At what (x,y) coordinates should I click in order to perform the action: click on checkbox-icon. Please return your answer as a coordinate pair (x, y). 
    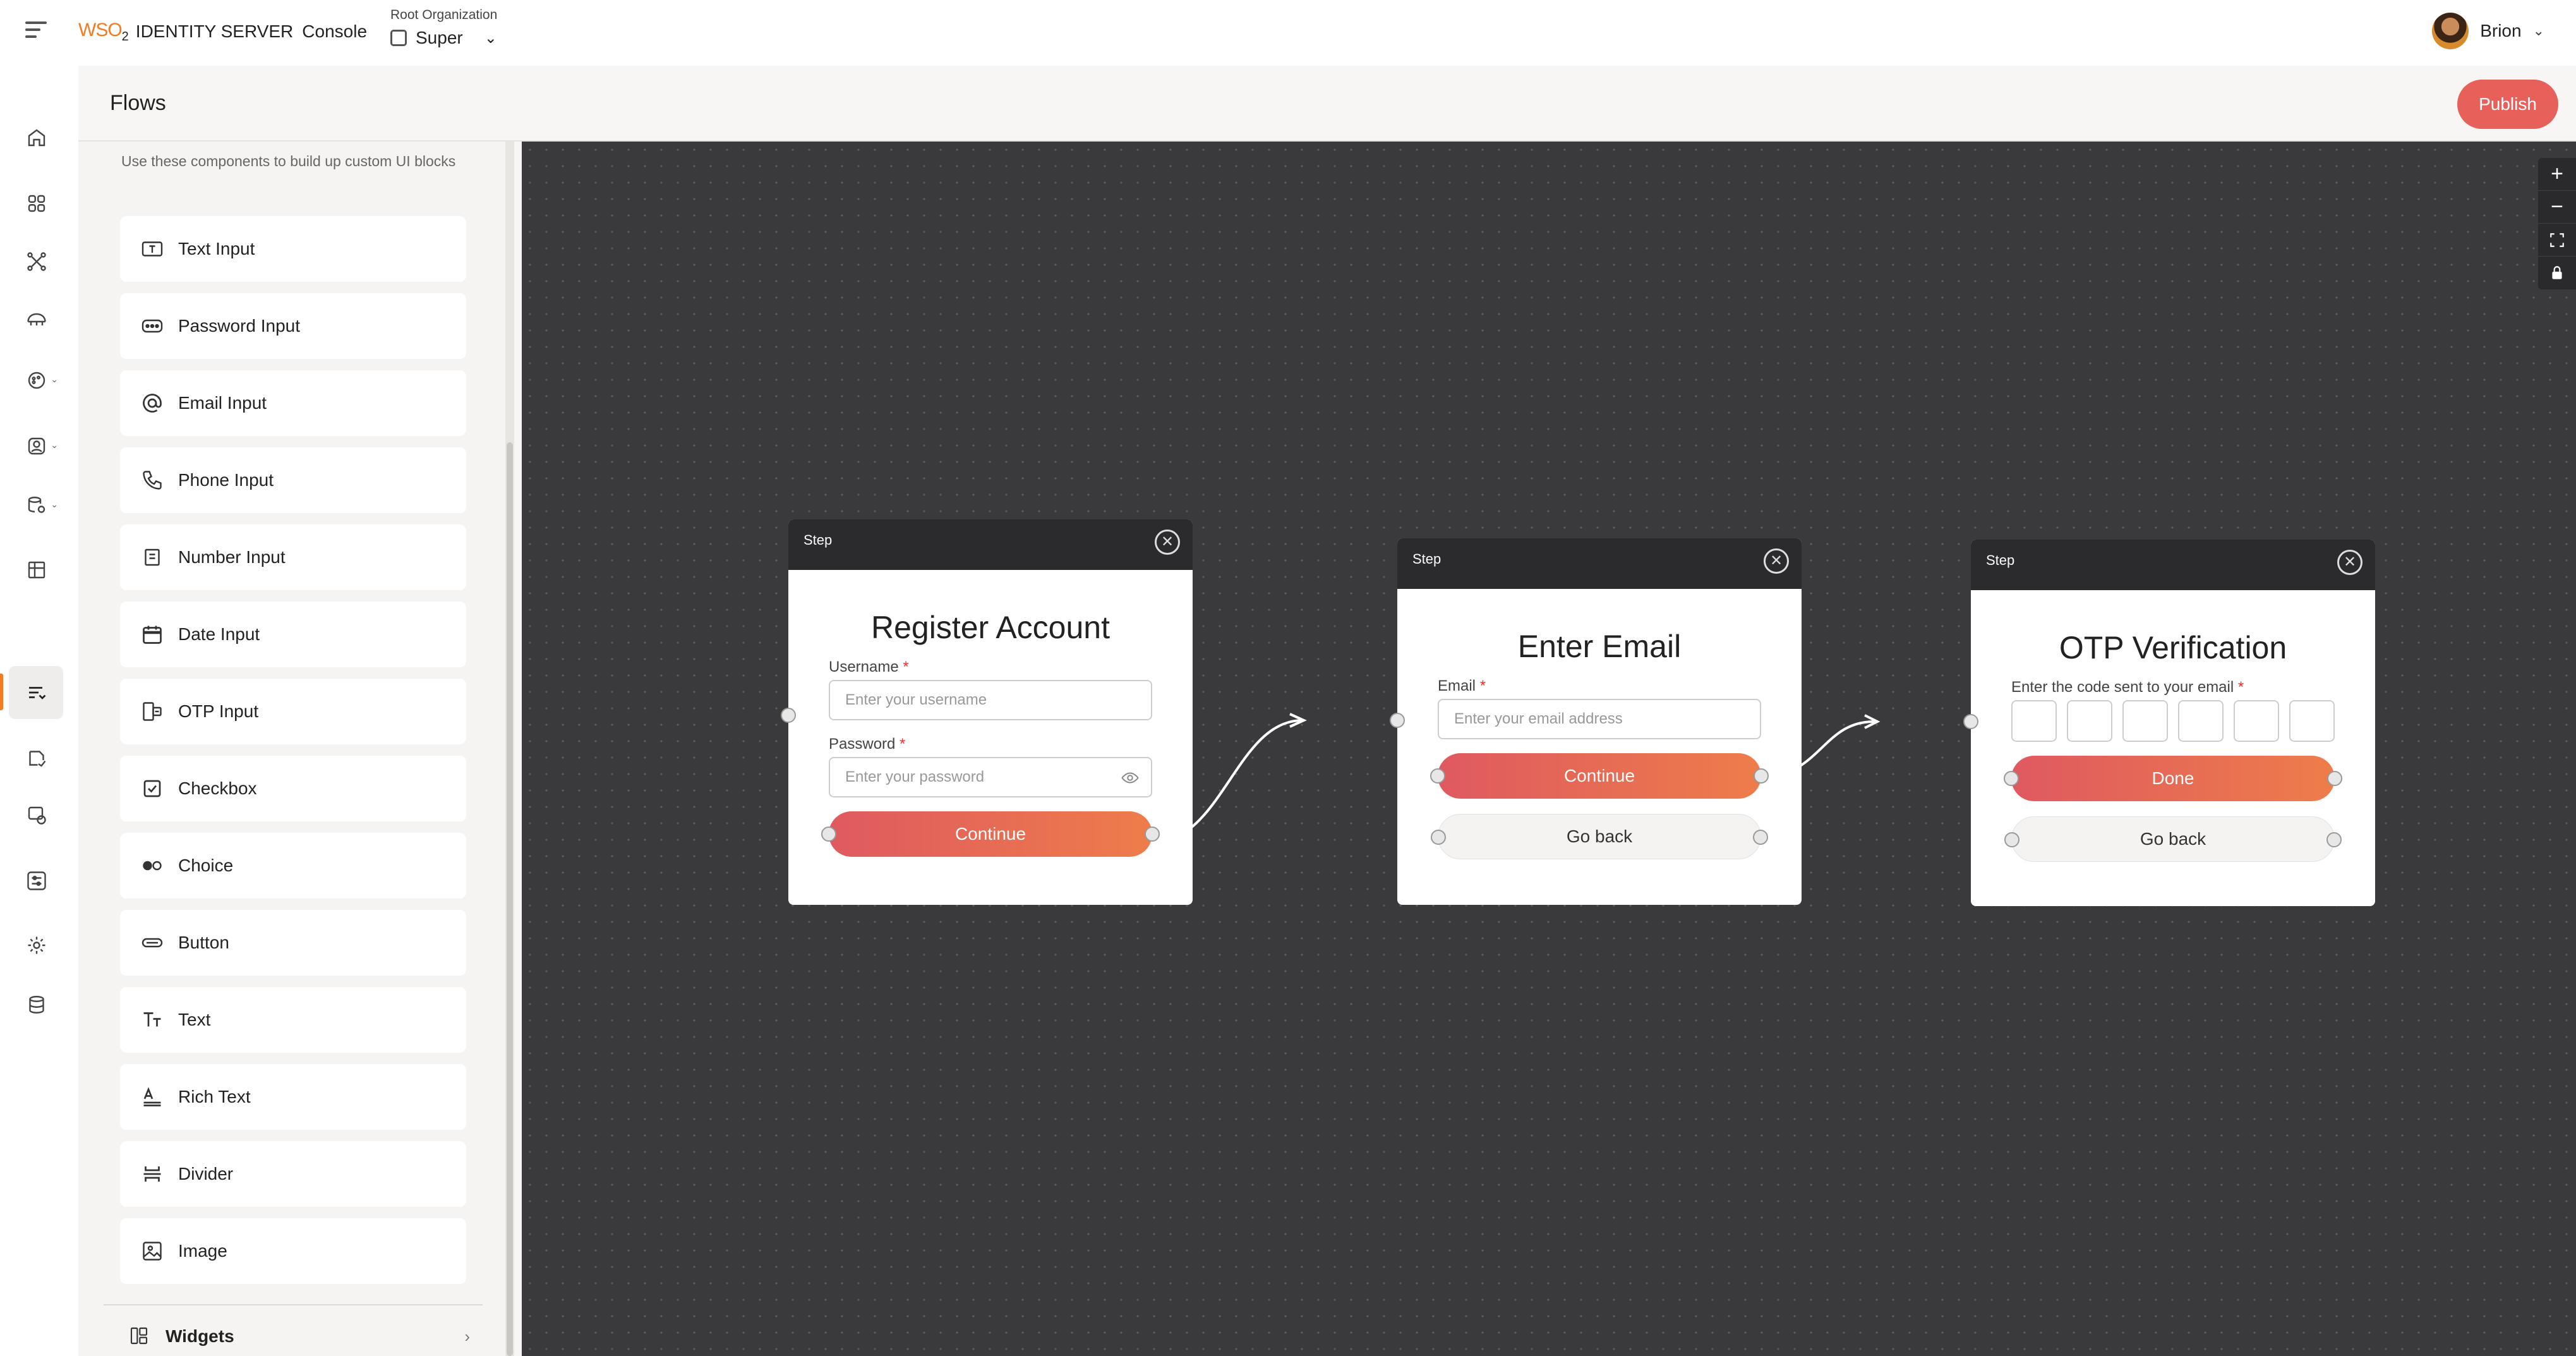
    Looking at the image, I should click on (152, 789).